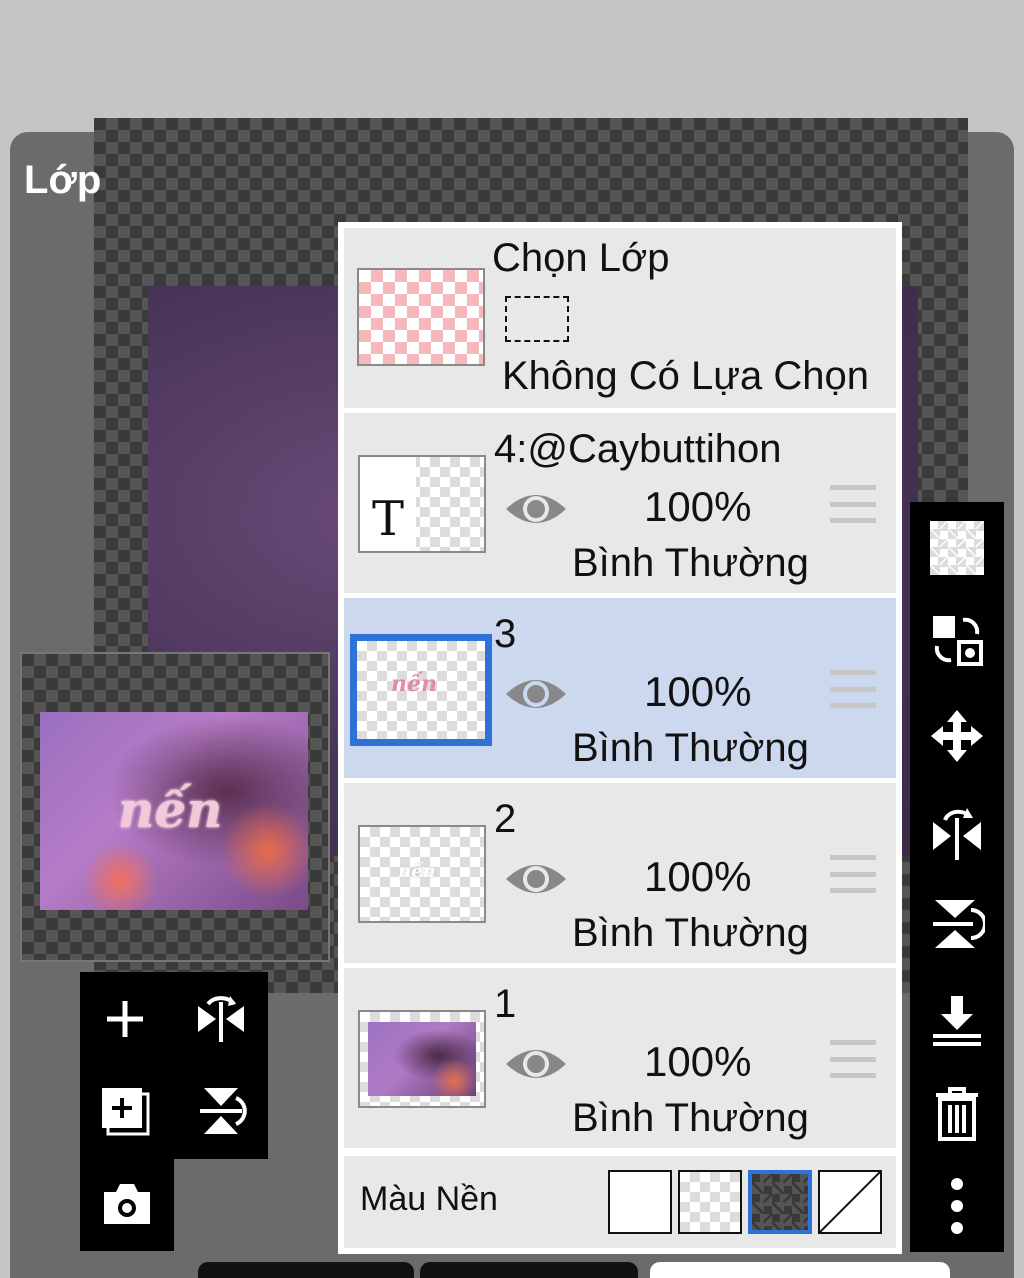  I want to click on add-canvas-layer-icon, so click(126, 1112).